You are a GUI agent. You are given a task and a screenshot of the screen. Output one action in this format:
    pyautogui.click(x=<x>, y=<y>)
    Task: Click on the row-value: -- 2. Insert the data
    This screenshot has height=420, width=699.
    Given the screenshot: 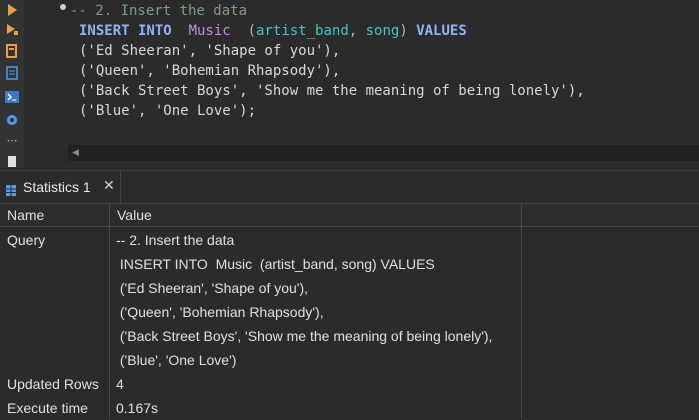 What is the action you would take?
    pyautogui.click(x=175, y=240)
    